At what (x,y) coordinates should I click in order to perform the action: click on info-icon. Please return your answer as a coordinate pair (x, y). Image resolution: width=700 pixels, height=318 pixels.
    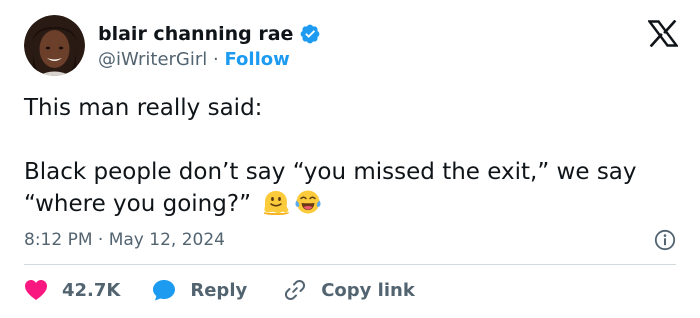
    Looking at the image, I should click on (665, 240).